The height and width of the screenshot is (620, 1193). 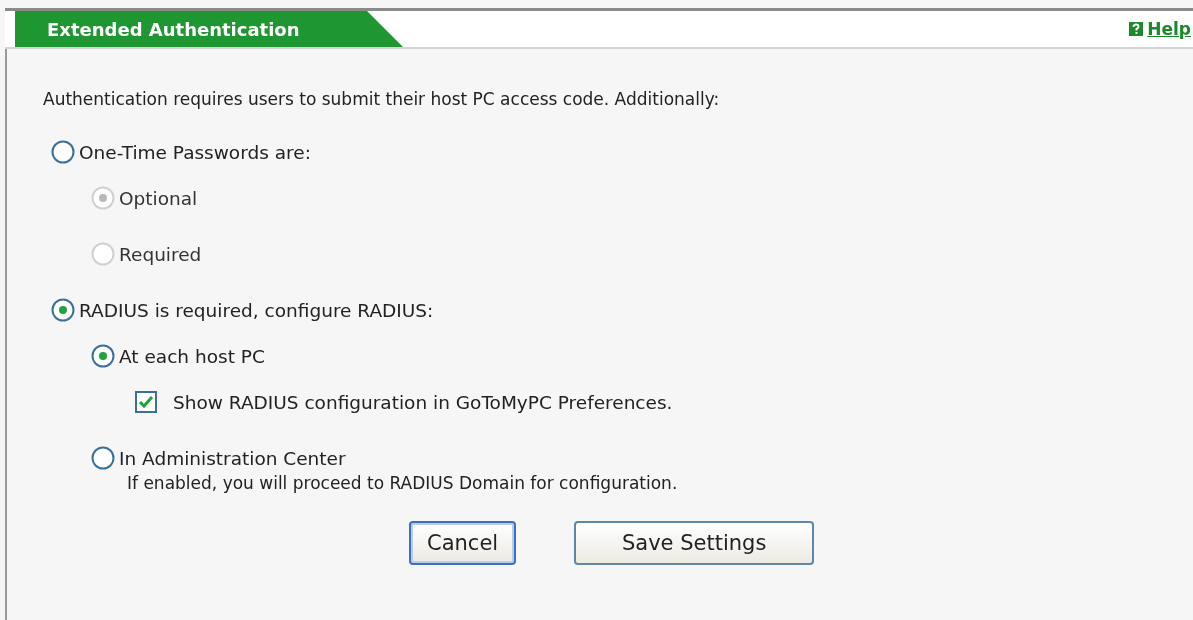 I want to click on help-icon, so click(x=1136, y=29).